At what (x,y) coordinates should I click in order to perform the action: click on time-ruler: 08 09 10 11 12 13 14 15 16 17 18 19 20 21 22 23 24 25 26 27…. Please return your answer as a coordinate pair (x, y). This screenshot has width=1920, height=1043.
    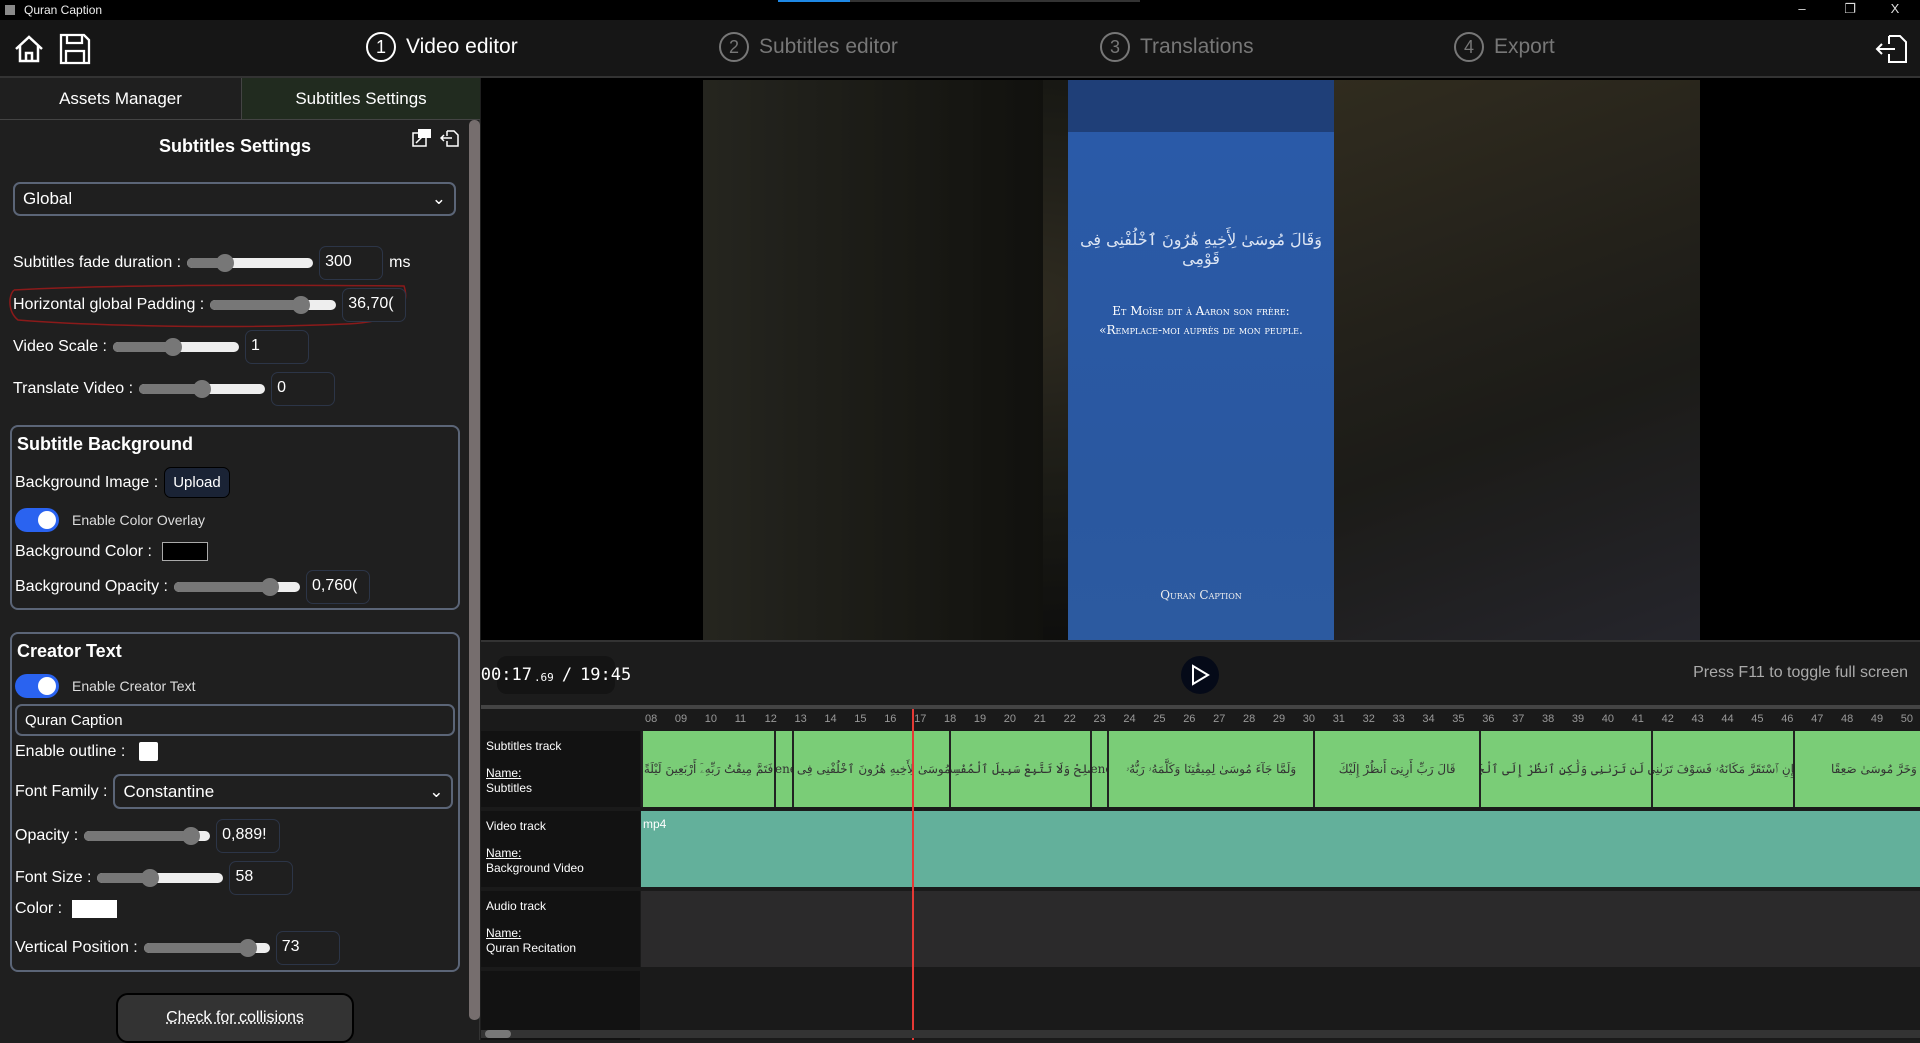
    Looking at the image, I should click on (1280, 720).